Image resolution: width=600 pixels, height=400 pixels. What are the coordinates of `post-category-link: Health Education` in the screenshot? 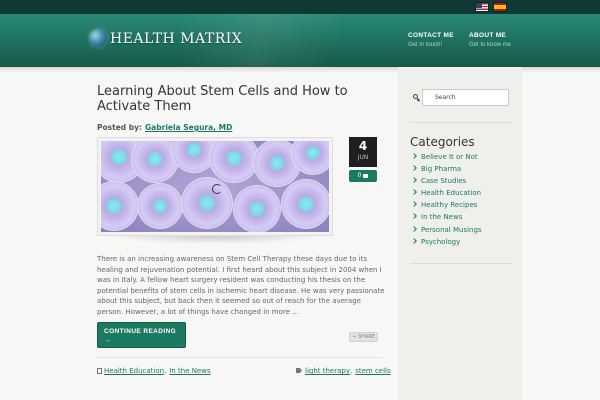 It's located at (134, 371).